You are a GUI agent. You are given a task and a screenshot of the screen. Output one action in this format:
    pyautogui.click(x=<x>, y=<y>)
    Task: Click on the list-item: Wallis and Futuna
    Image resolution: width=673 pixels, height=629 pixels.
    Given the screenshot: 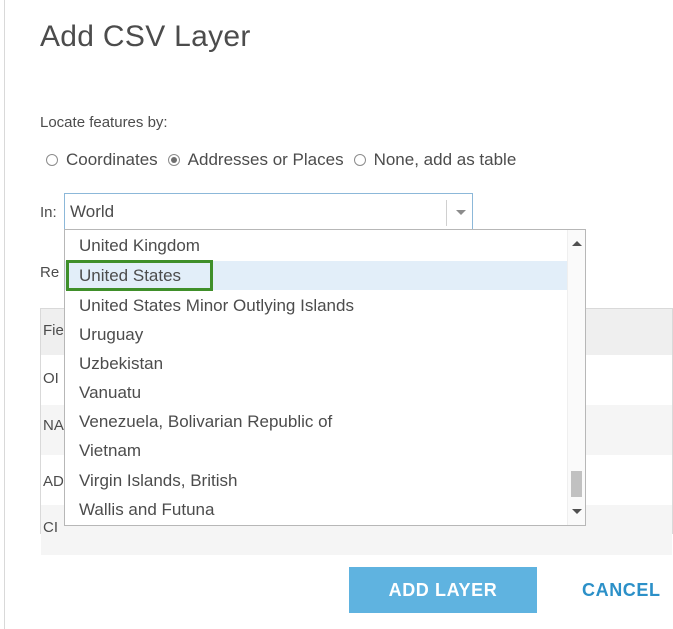 What is the action you would take?
    pyautogui.click(x=316, y=509)
    